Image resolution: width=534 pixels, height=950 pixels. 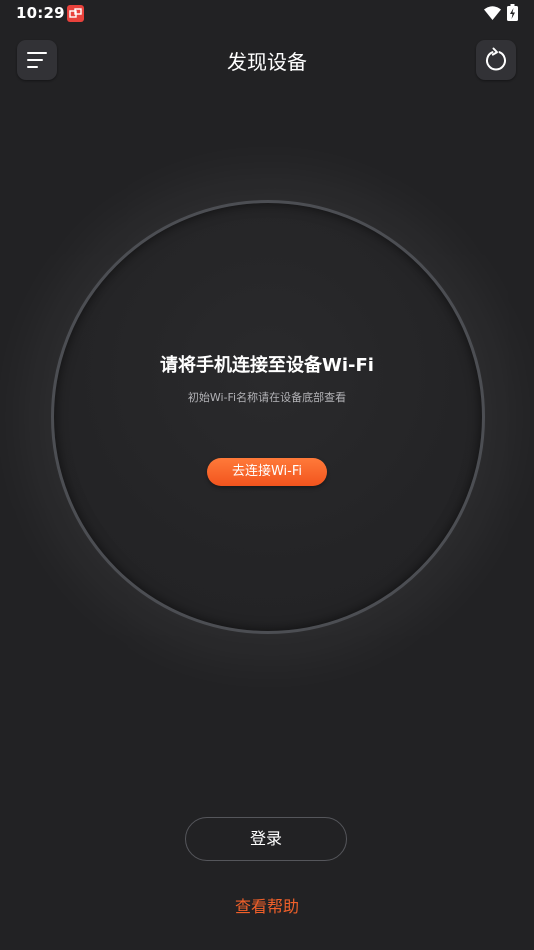 I want to click on login-button: 登录, so click(x=266, y=839).